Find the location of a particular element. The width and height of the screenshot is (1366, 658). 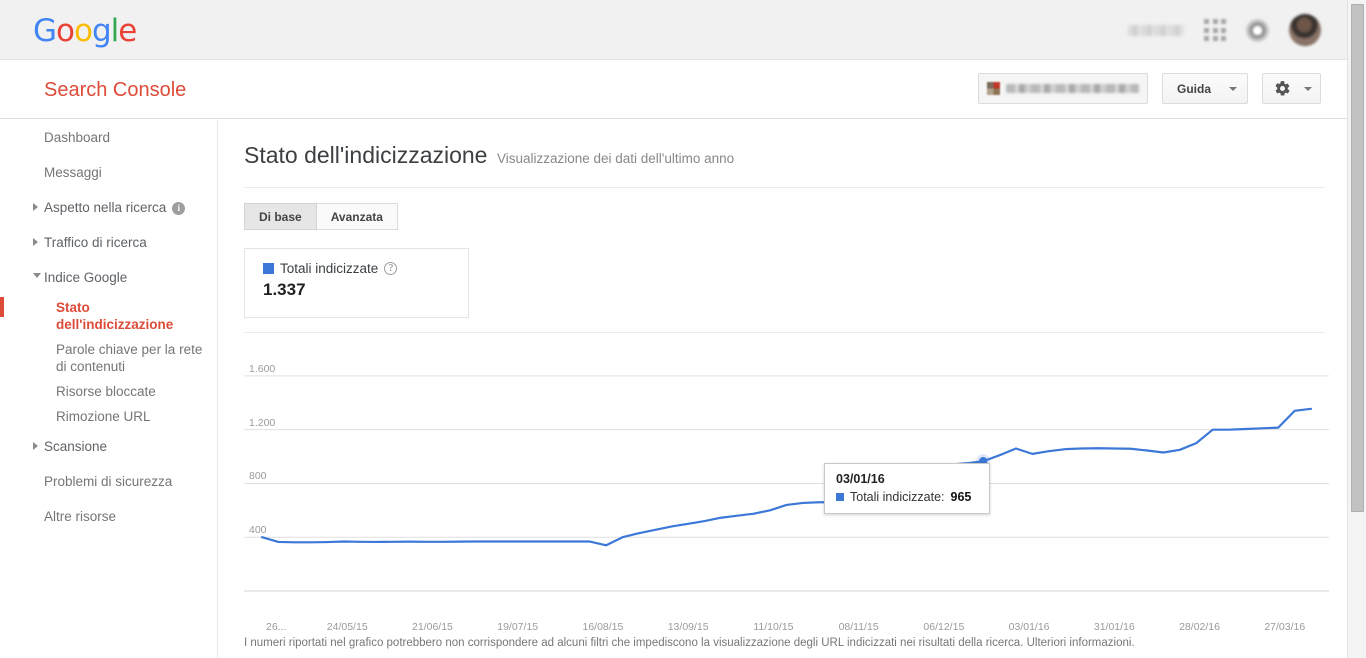

x-axis-tick-label: 24/05/15 is located at coordinates (347, 627).